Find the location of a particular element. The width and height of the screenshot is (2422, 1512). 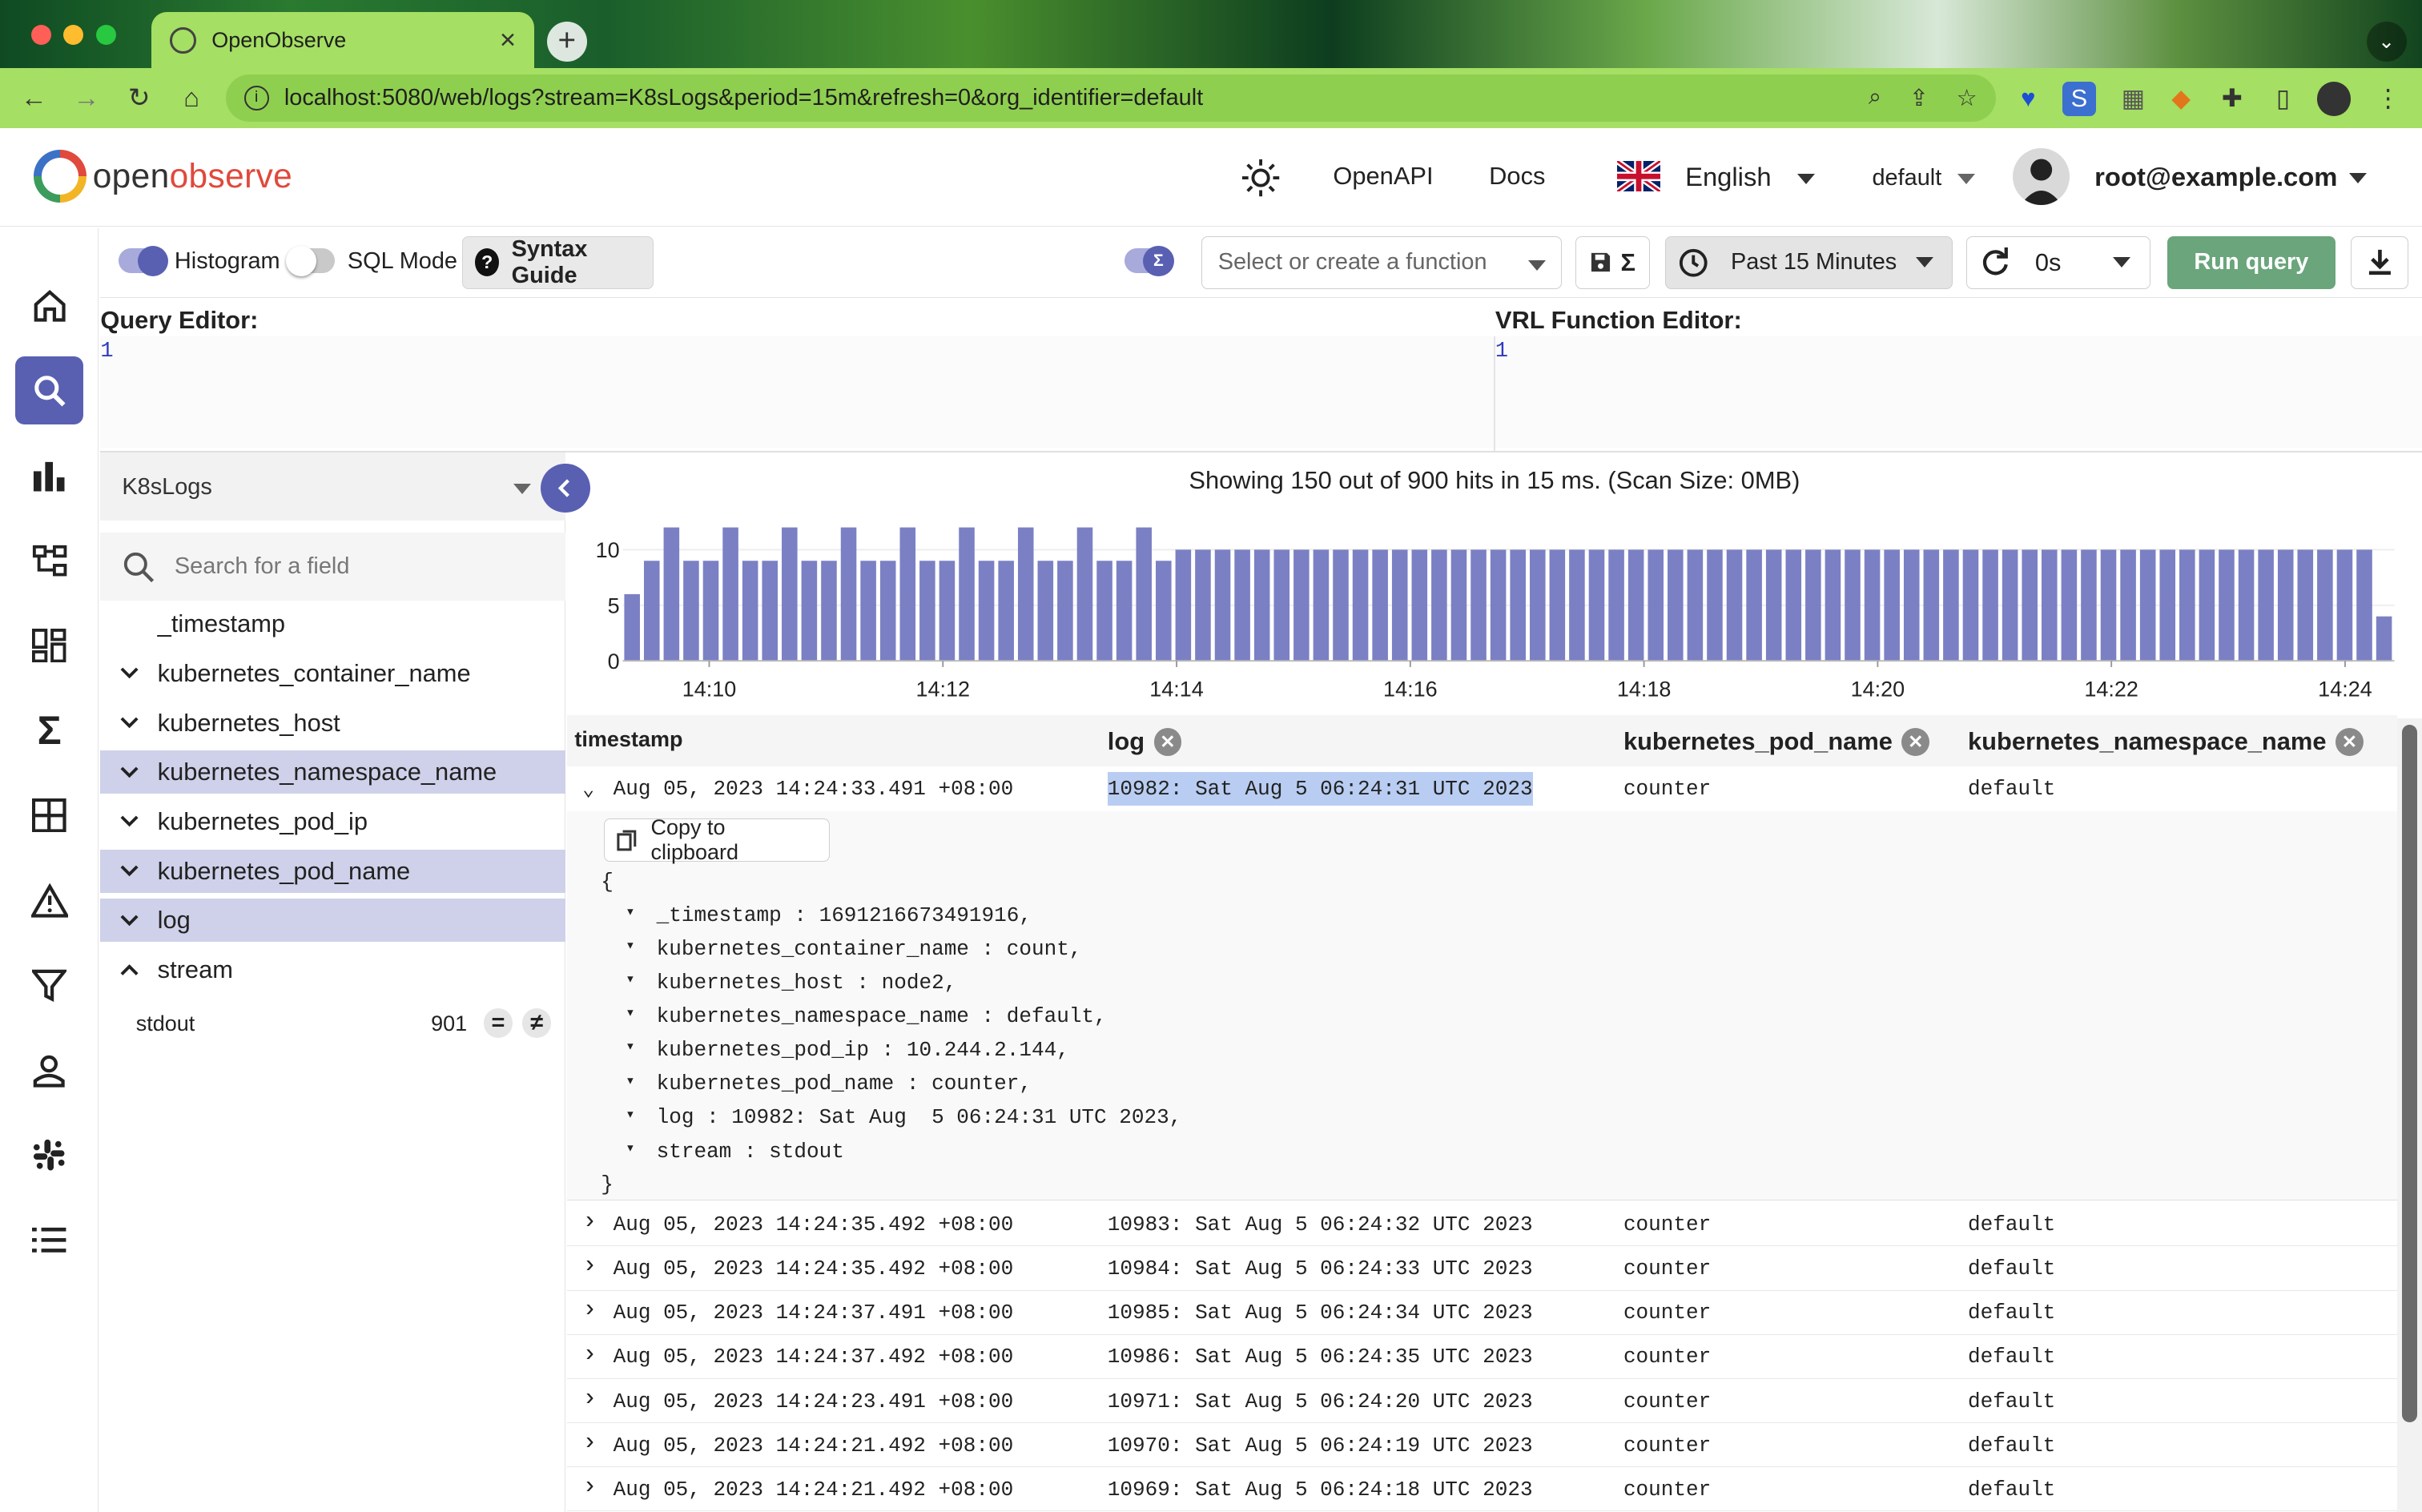

forward-icon: → is located at coordinates (86, 97).